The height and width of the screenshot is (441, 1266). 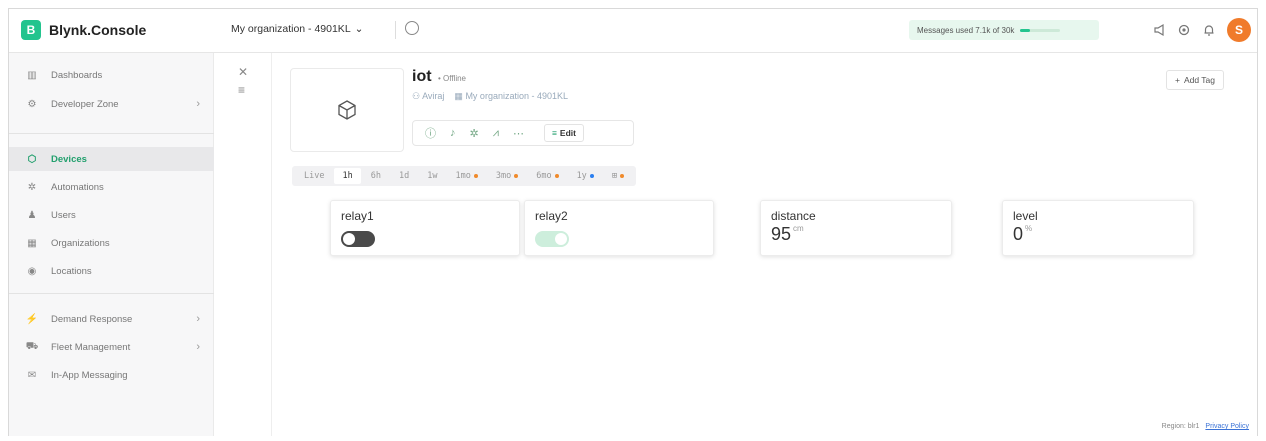 I want to click on range-3mo: 3mo, so click(x=507, y=176).